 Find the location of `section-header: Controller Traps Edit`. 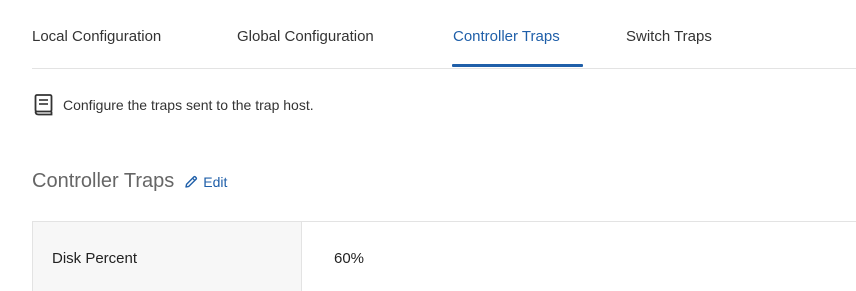

section-header: Controller Traps Edit is located at coordinates (129, 181).